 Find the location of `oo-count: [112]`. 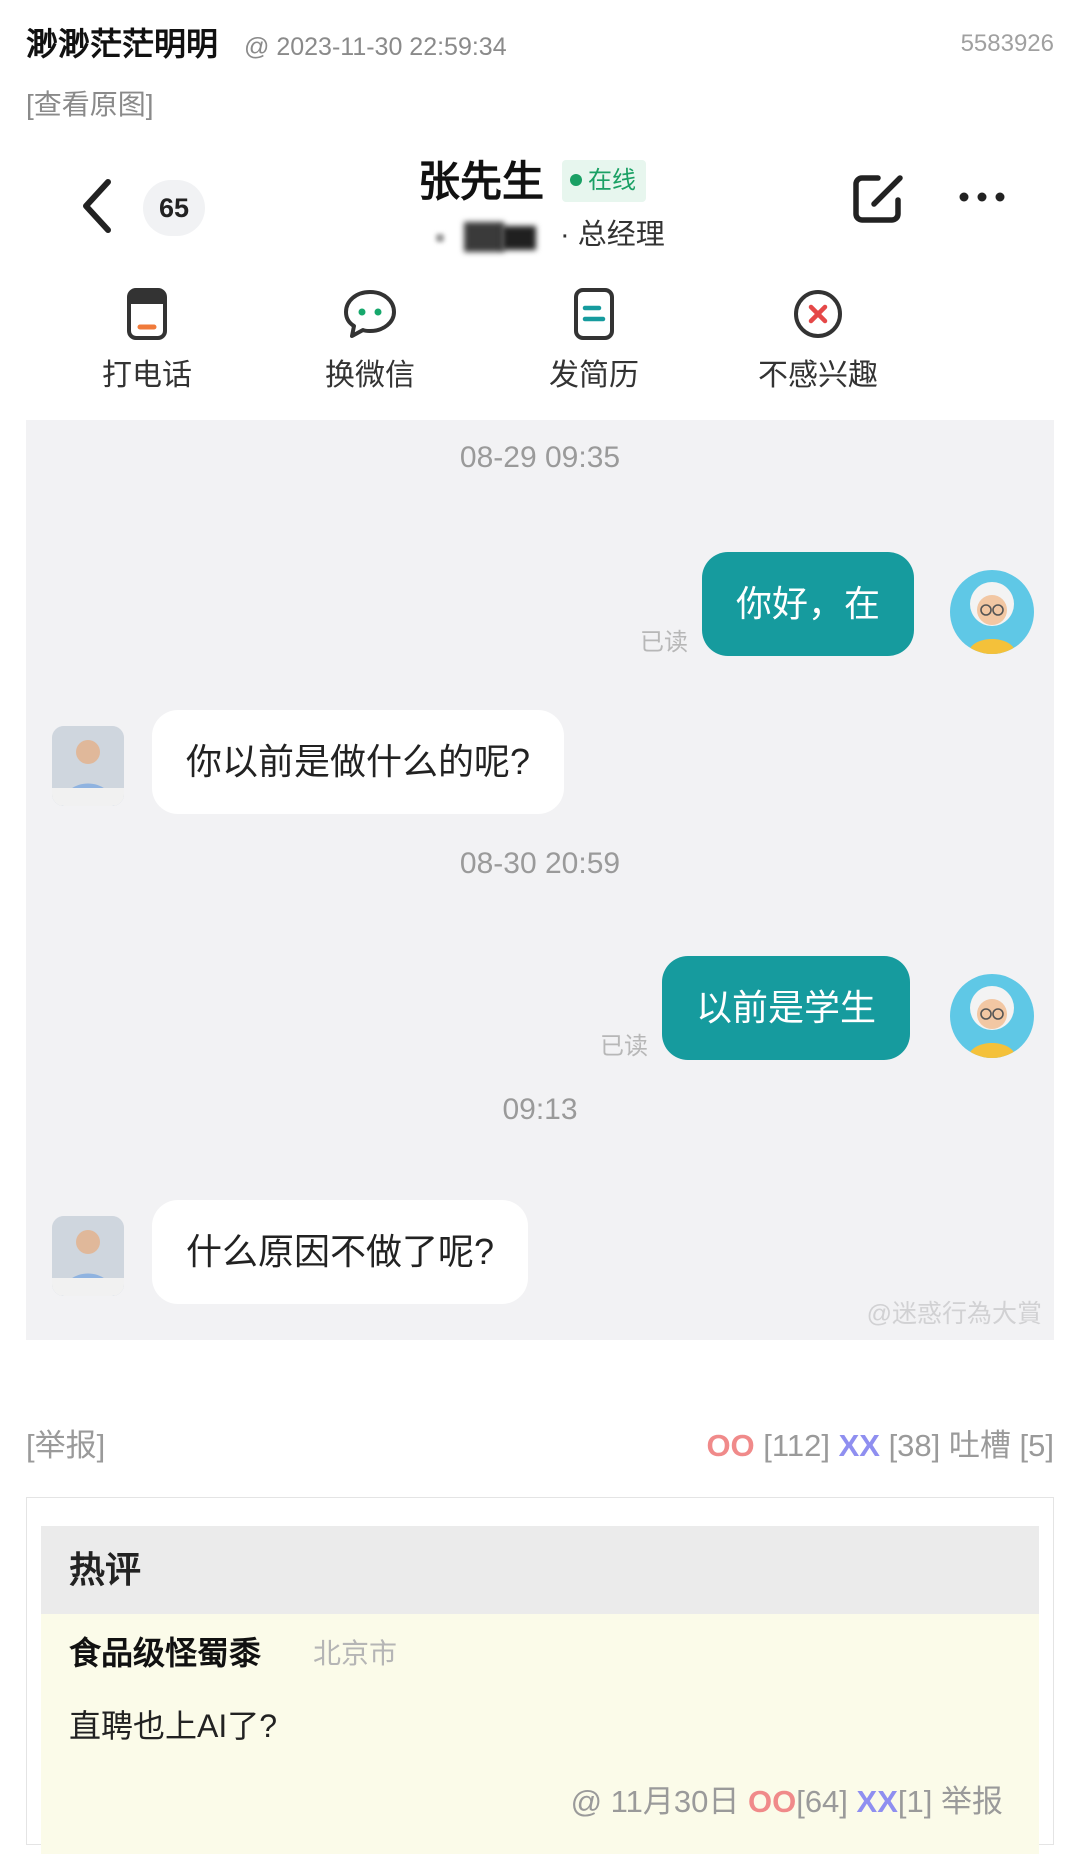

oo-count: [112] is located at coordinates (796, 1445).